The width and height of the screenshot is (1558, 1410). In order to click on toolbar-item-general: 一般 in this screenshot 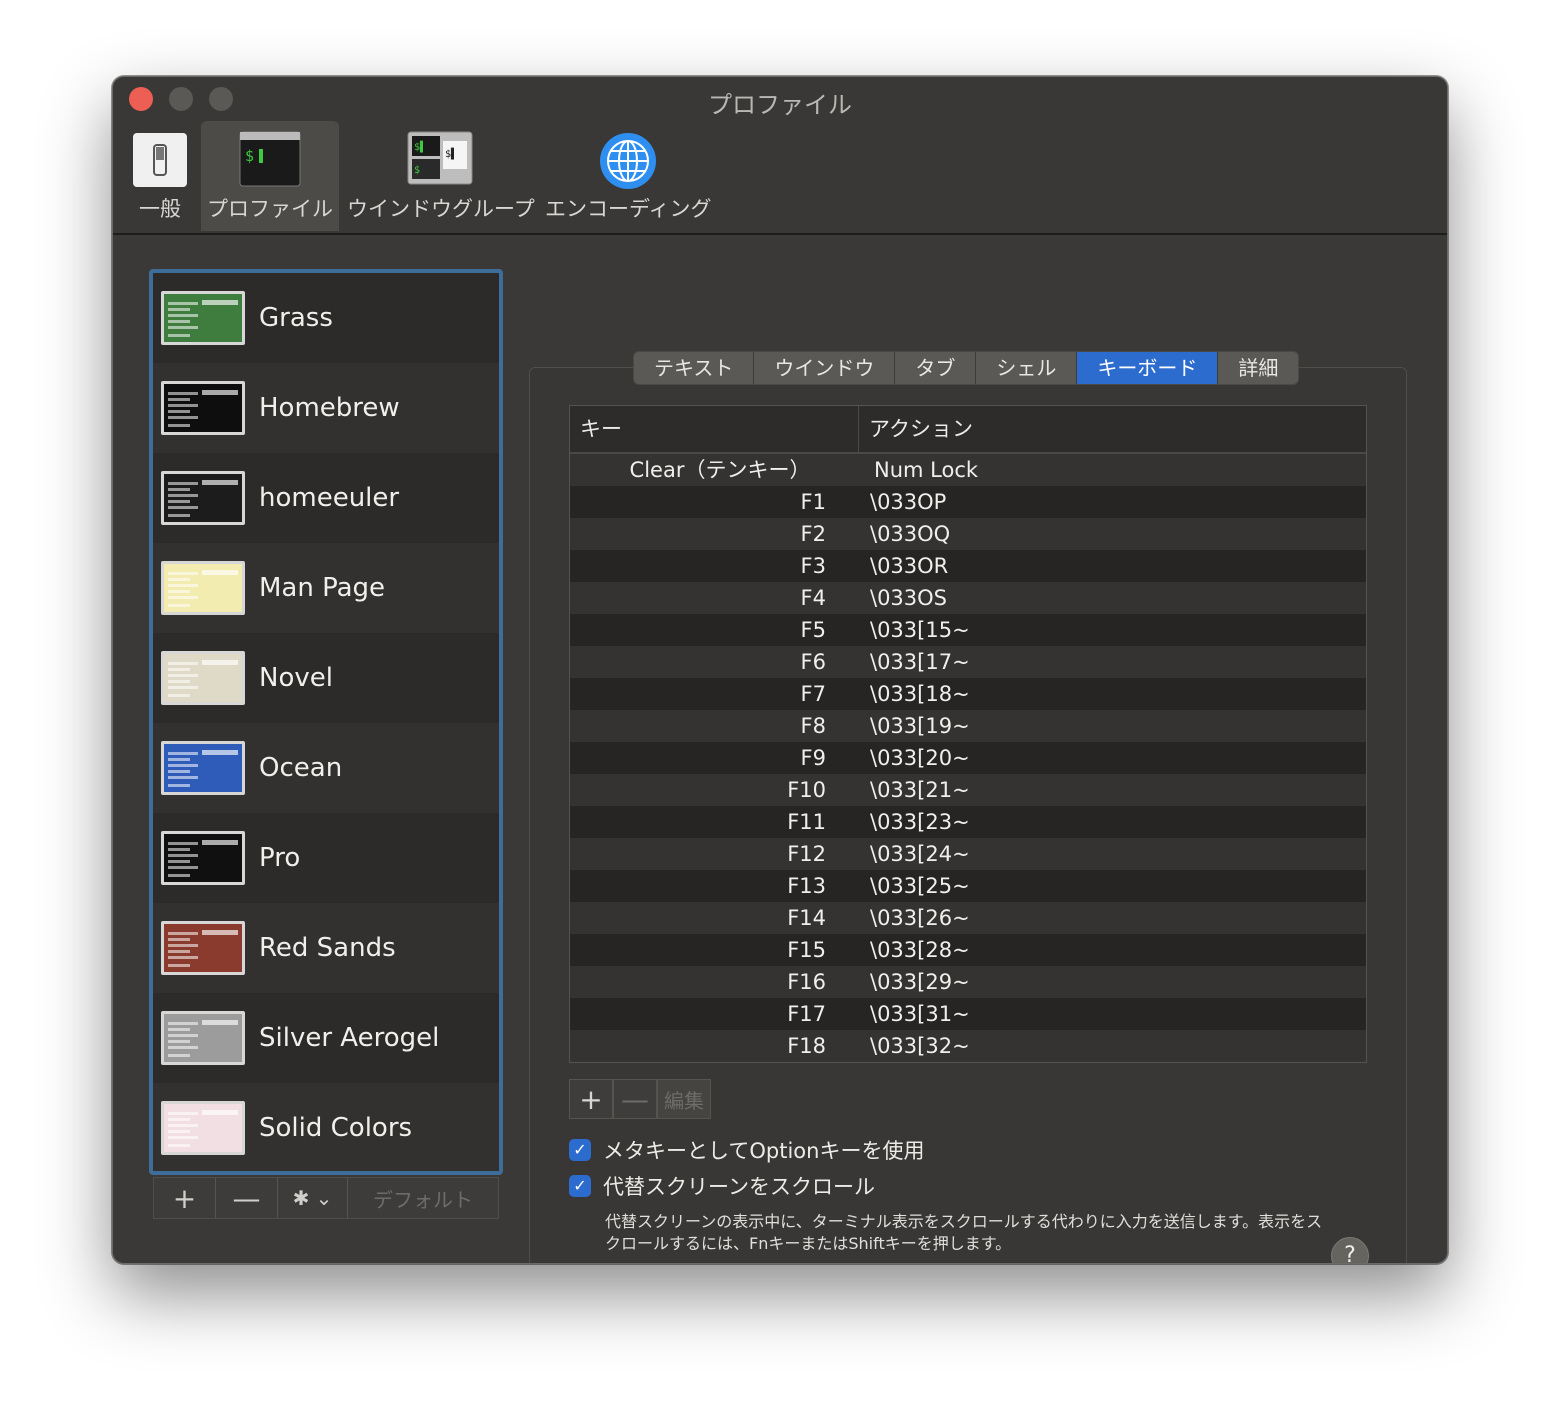, I will do `click(160, 176)`.